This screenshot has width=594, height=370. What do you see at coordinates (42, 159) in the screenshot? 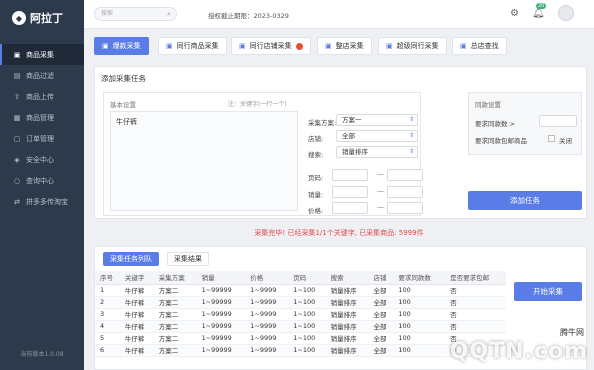
I see `sidebar-item-security: ◈ 安全中心` at bounding box center [42, 159].